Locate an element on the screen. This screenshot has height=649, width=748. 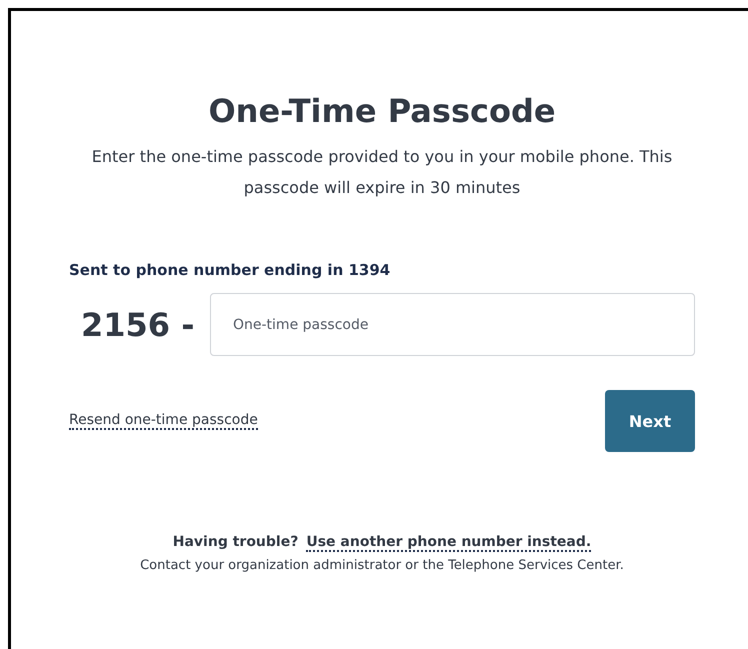
code-prefix: 2156 - is located at coordinates (138, 325).